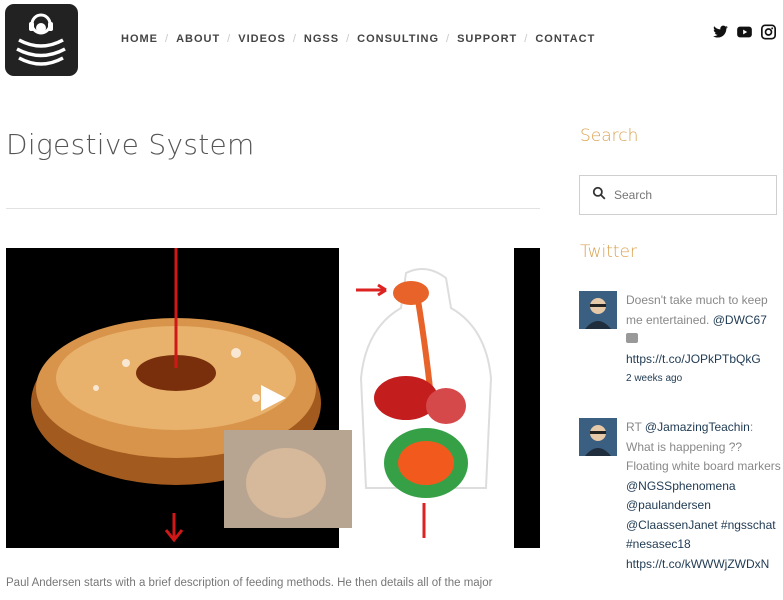 Image resolution: width=783 pixels, height=600 pixels. Describe the element at coordinates (693, 359) in the screenshot. I see `tweet-link: https://t.co/JOPkPTbQkG` at that location.